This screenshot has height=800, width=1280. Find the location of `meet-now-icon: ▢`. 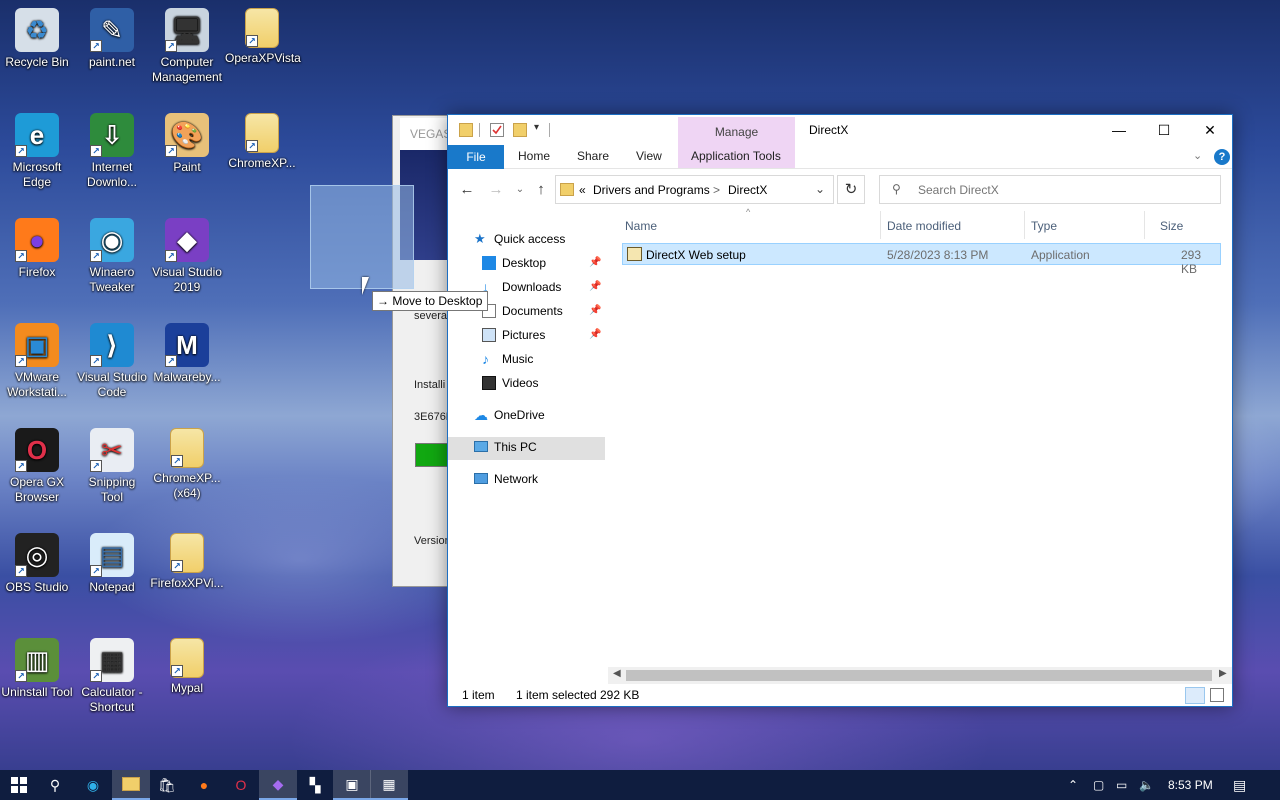

meet-now-icon: ▢ is located at coordinates (1098, 785).